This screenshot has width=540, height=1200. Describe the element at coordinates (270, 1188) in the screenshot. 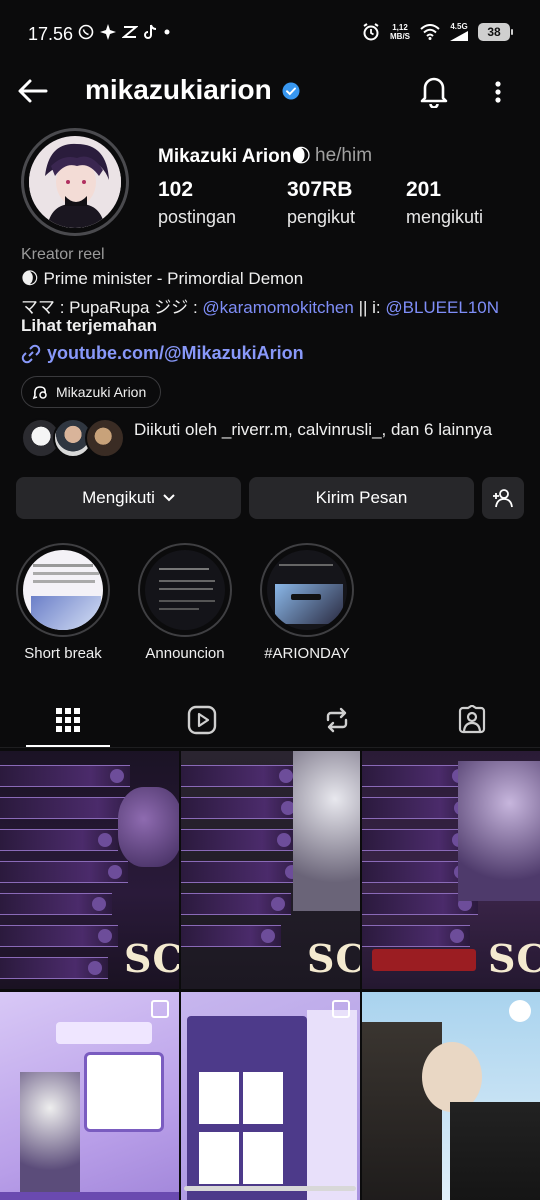

I see `home-indicator` at that location.